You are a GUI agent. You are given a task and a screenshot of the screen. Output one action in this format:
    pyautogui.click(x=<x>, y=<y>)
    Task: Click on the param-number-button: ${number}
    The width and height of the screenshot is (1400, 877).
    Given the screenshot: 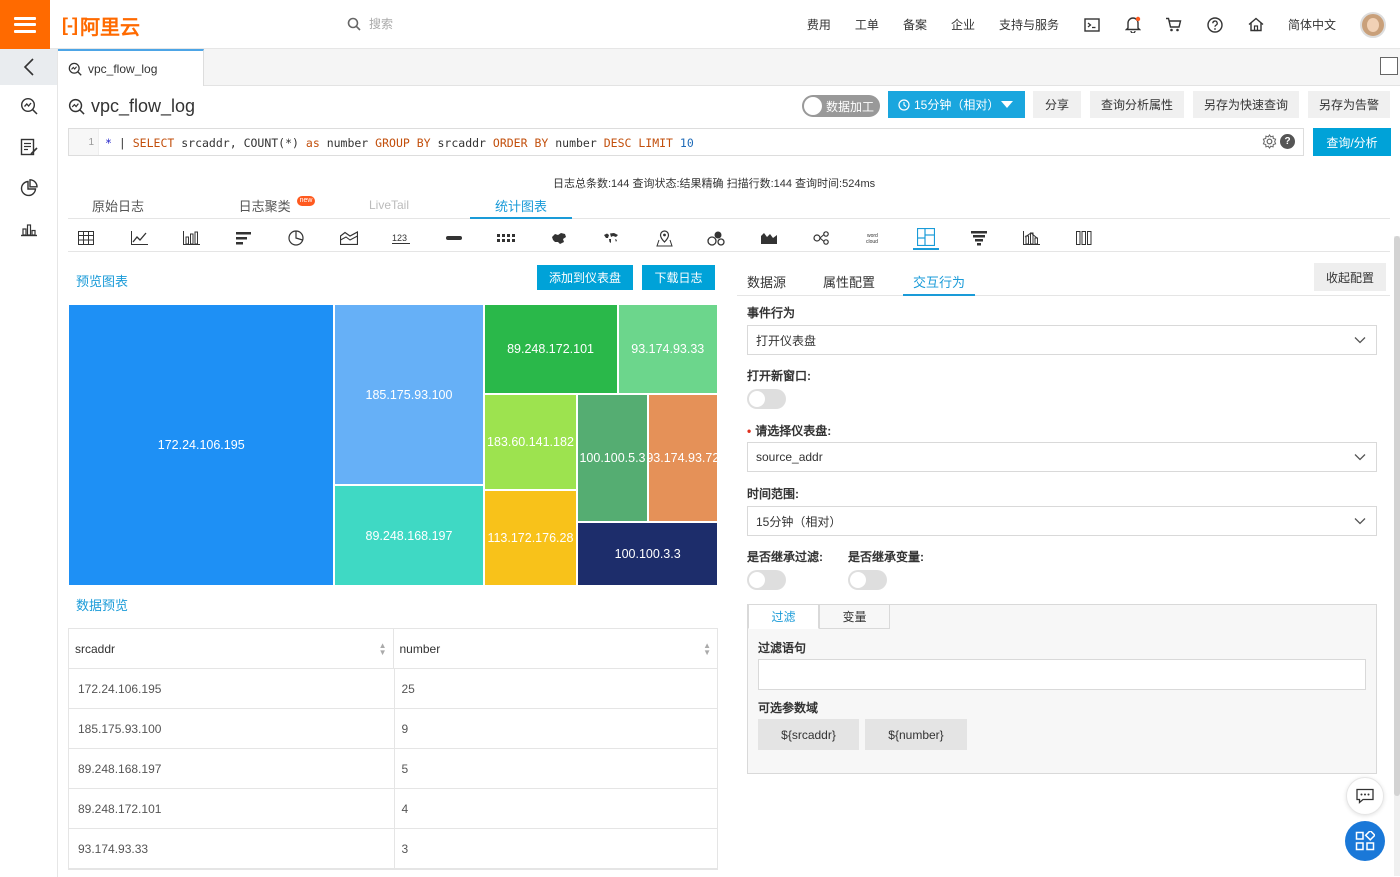 What is the action you would take?
    pyautogui.click(x=916, y=734)
    